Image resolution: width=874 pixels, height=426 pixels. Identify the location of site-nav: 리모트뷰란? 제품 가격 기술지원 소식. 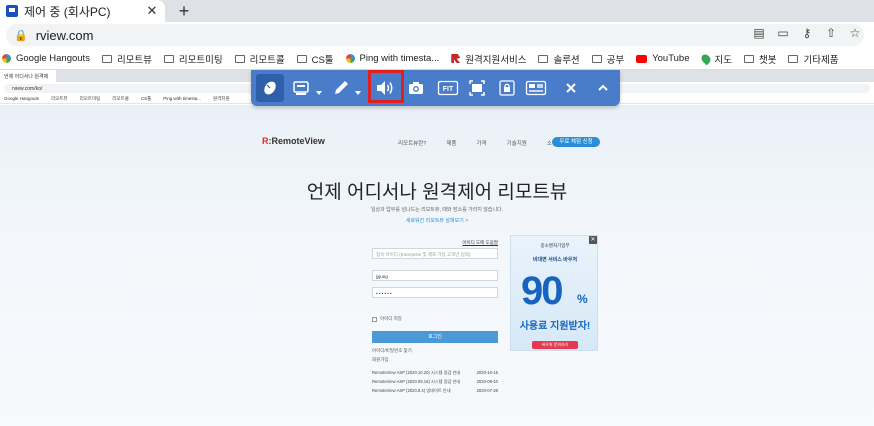
(477, 143).